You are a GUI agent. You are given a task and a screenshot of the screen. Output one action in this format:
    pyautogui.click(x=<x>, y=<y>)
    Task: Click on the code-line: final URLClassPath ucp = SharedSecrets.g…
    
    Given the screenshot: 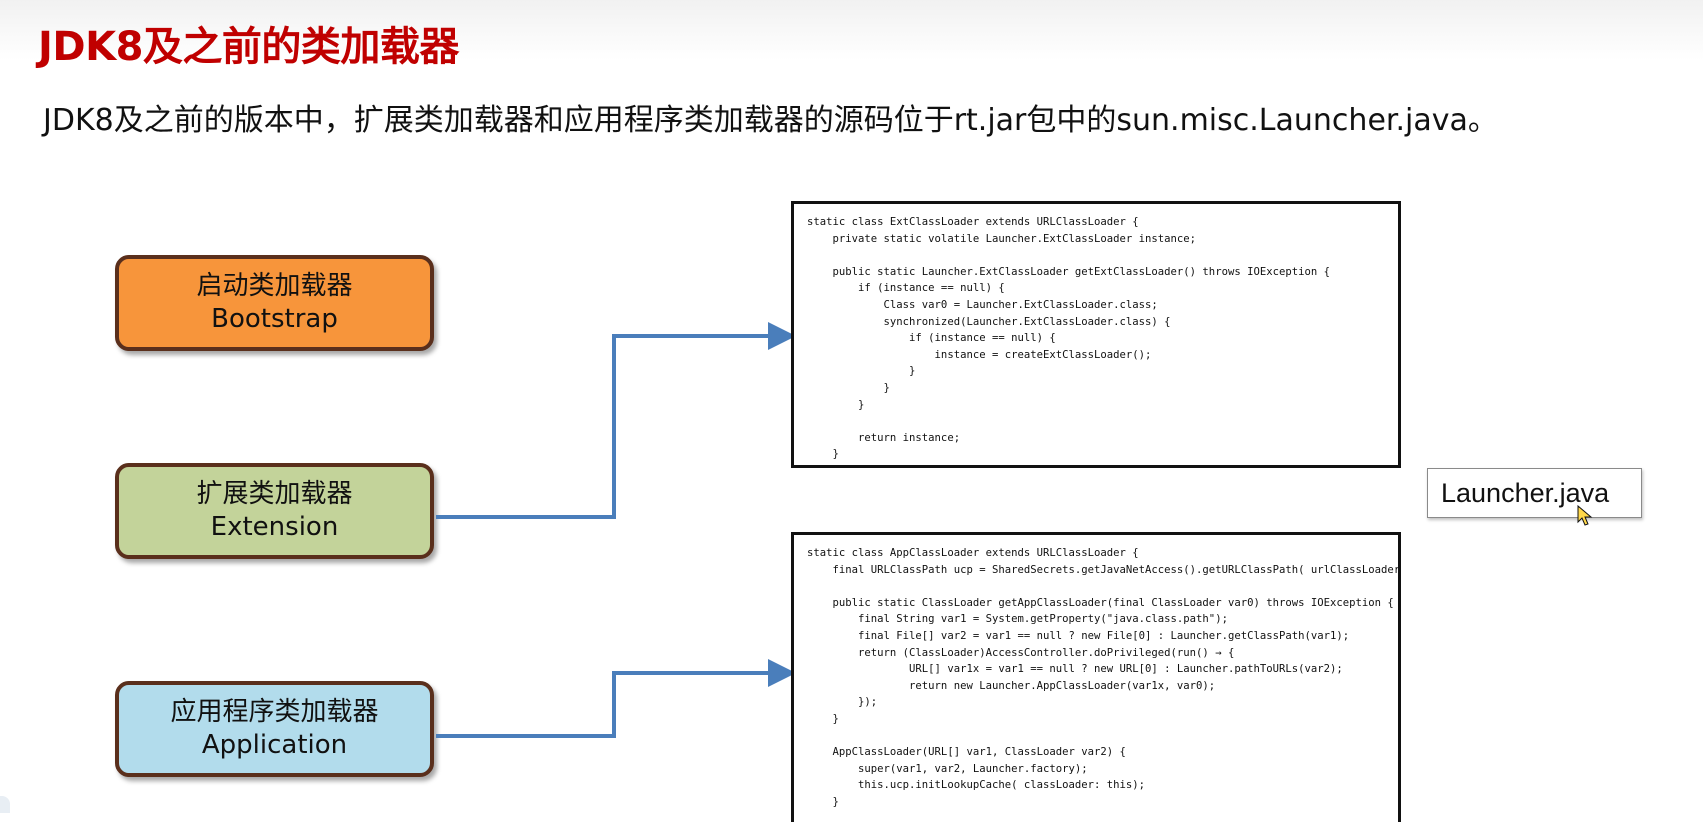 What is the action you would take?
    pyautogui.click(x=1104, y=569)
    